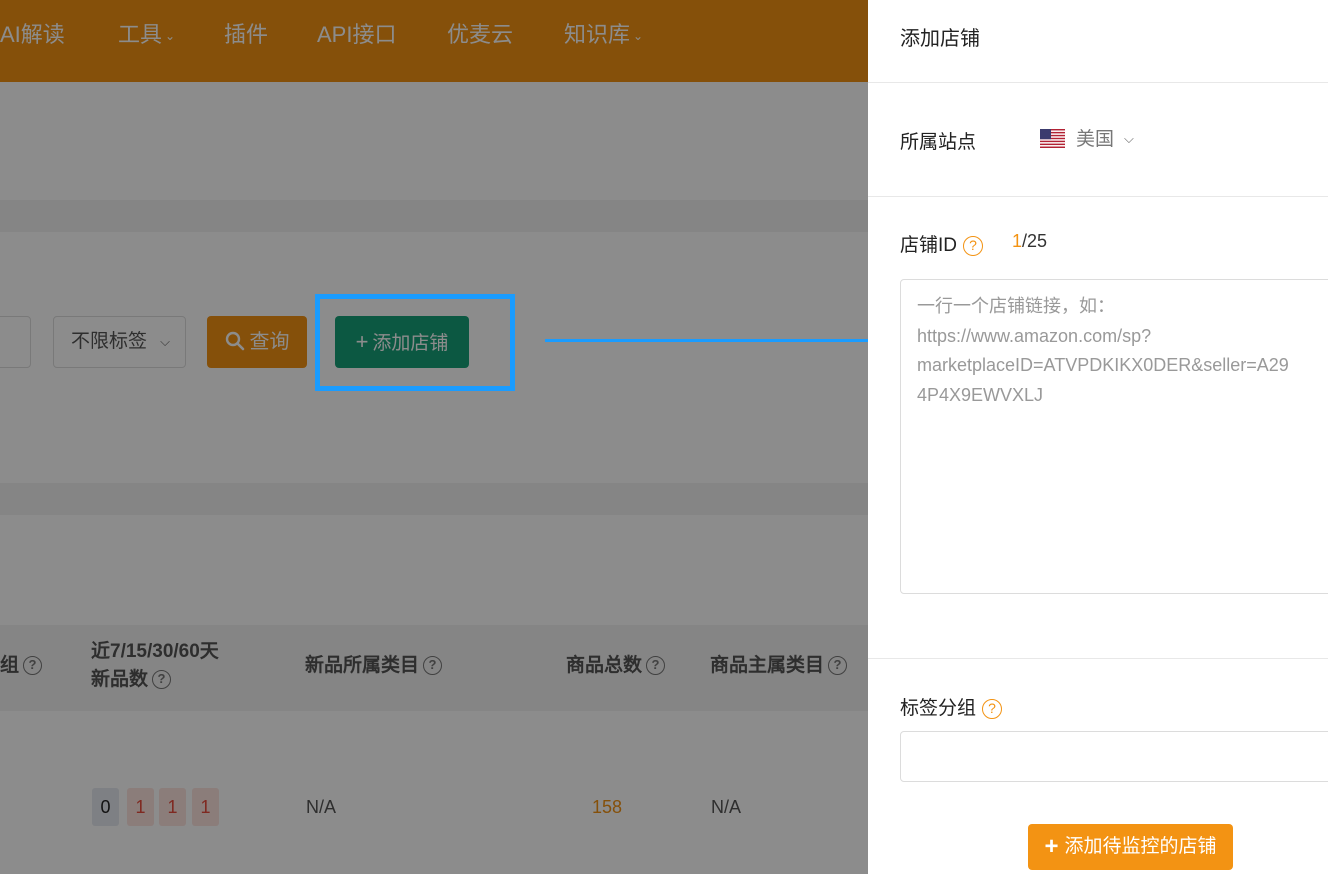  I want to click on tag-group-label: 标签分组?, so click(951, 706).